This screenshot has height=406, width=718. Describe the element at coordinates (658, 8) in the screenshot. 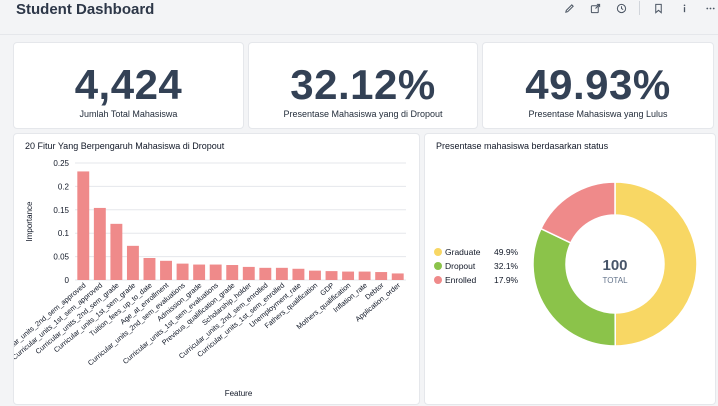

I see `bookmark-icon` at that location.